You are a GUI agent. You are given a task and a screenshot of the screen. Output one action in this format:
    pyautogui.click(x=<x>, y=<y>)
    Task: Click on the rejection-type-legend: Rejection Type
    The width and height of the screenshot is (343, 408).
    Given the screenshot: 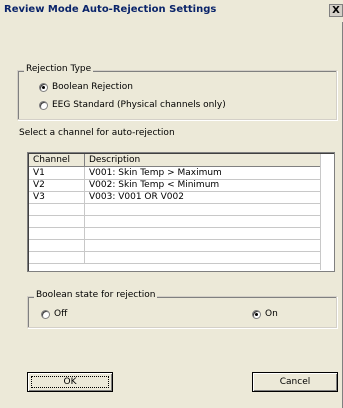 What is the action you would take?
    pyautogui.click(x=59, y=69)
    